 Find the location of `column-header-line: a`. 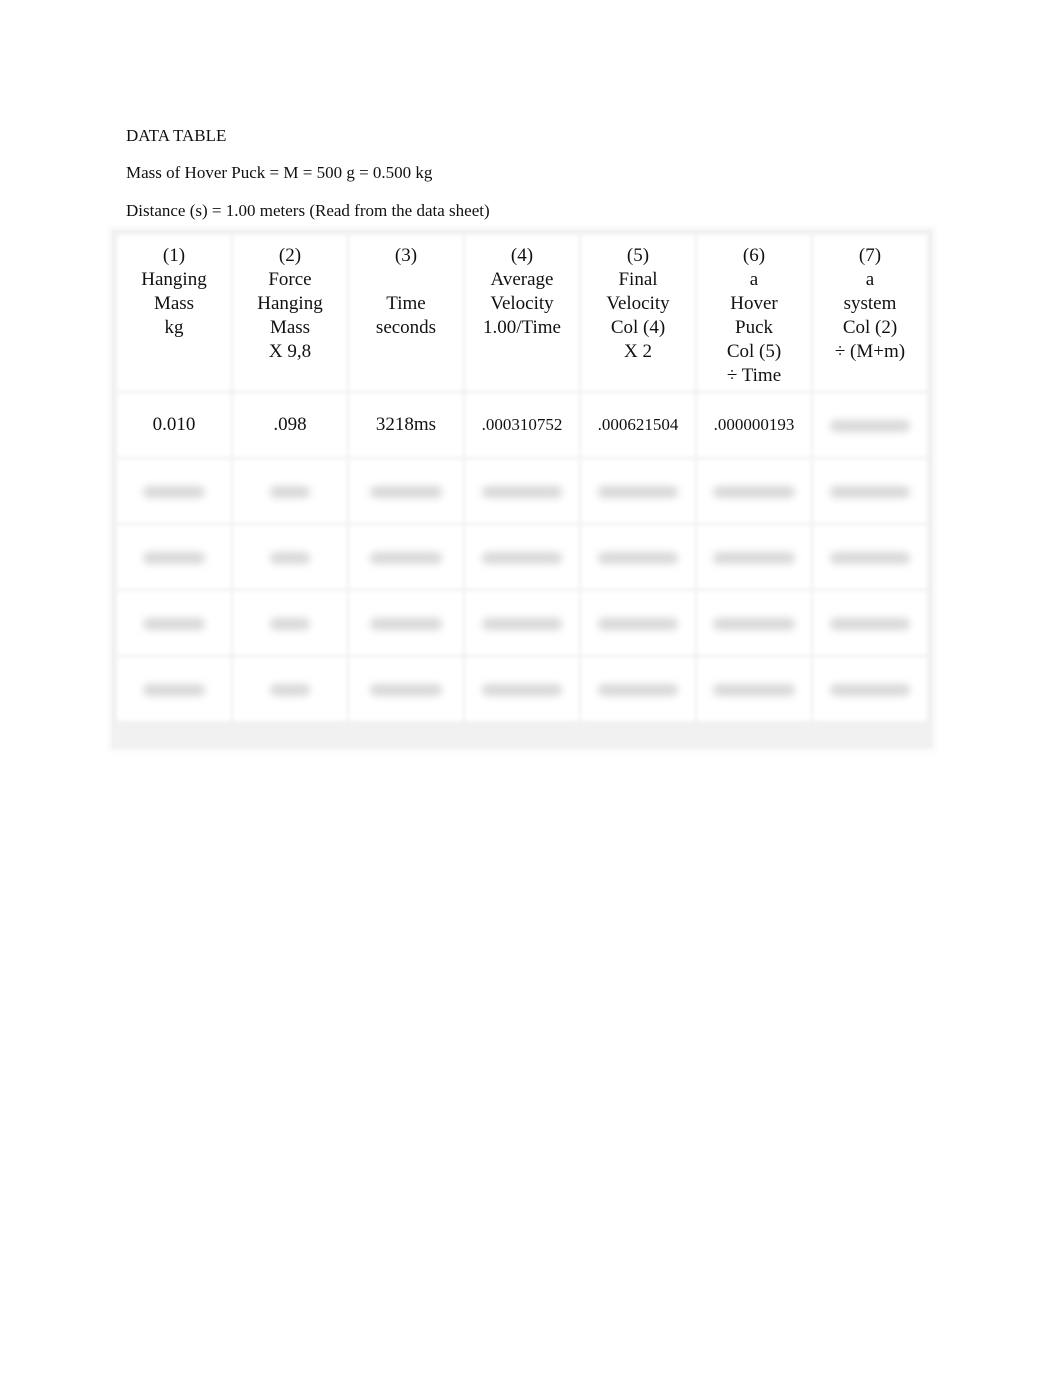

column-header-line: a is located at coordinates (870, 279).